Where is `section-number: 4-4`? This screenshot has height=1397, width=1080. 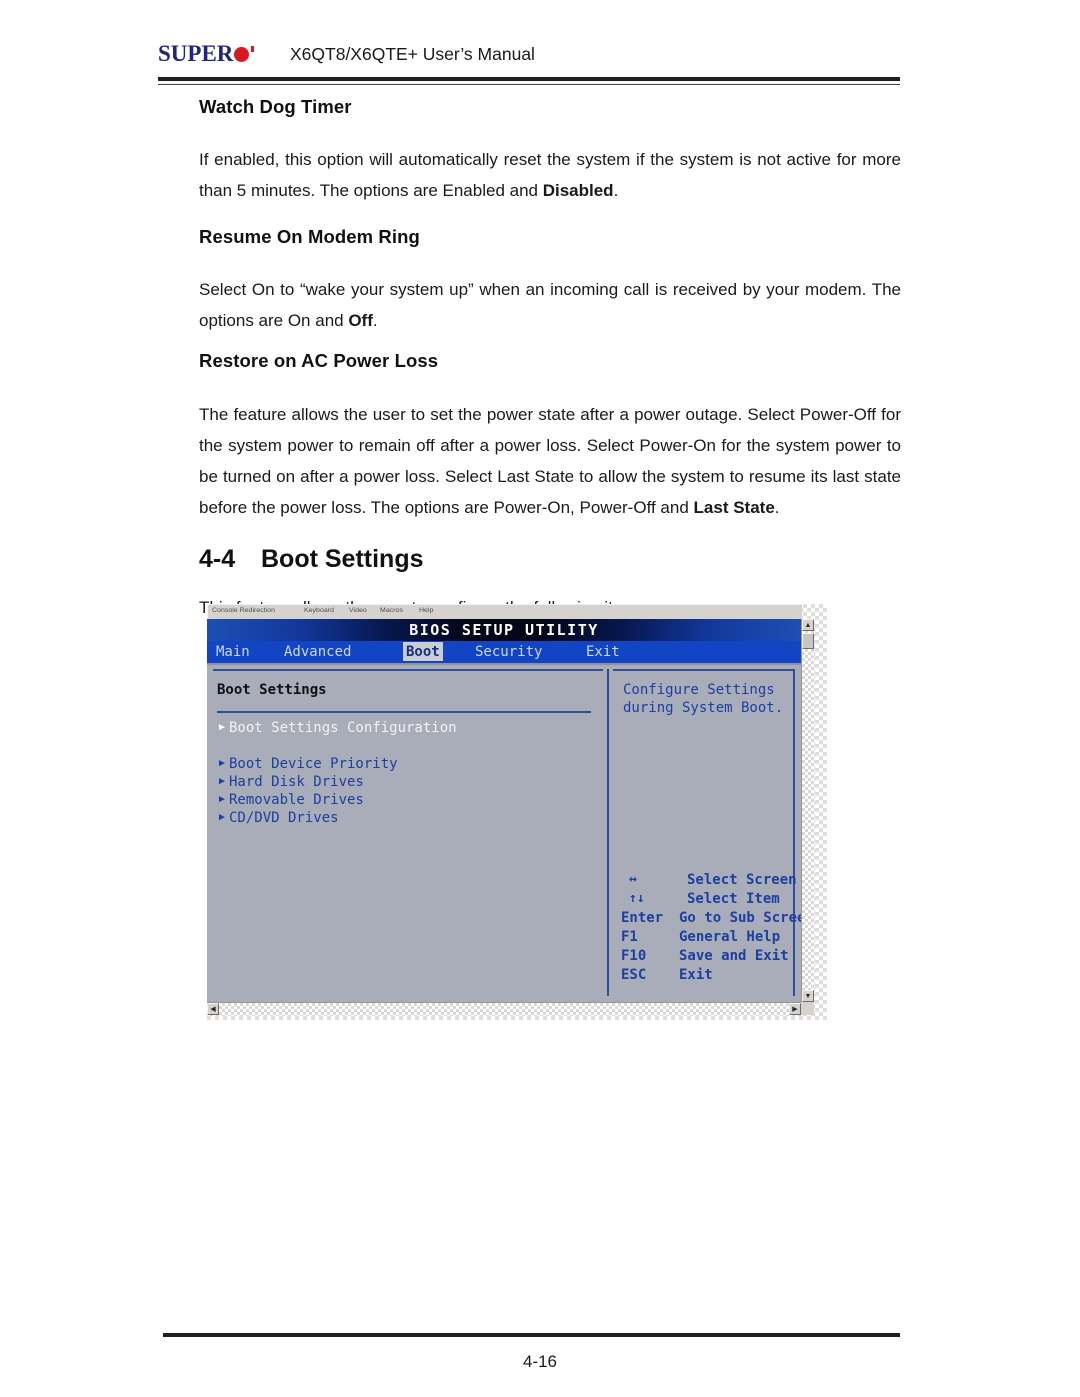
section-number: 4-4 is located at coordinates (217, 558).